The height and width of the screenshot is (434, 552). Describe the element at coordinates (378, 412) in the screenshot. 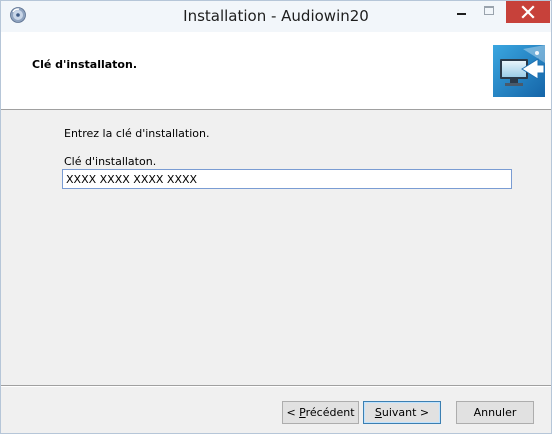

I see `next-button-mnemonic: S` at that location.